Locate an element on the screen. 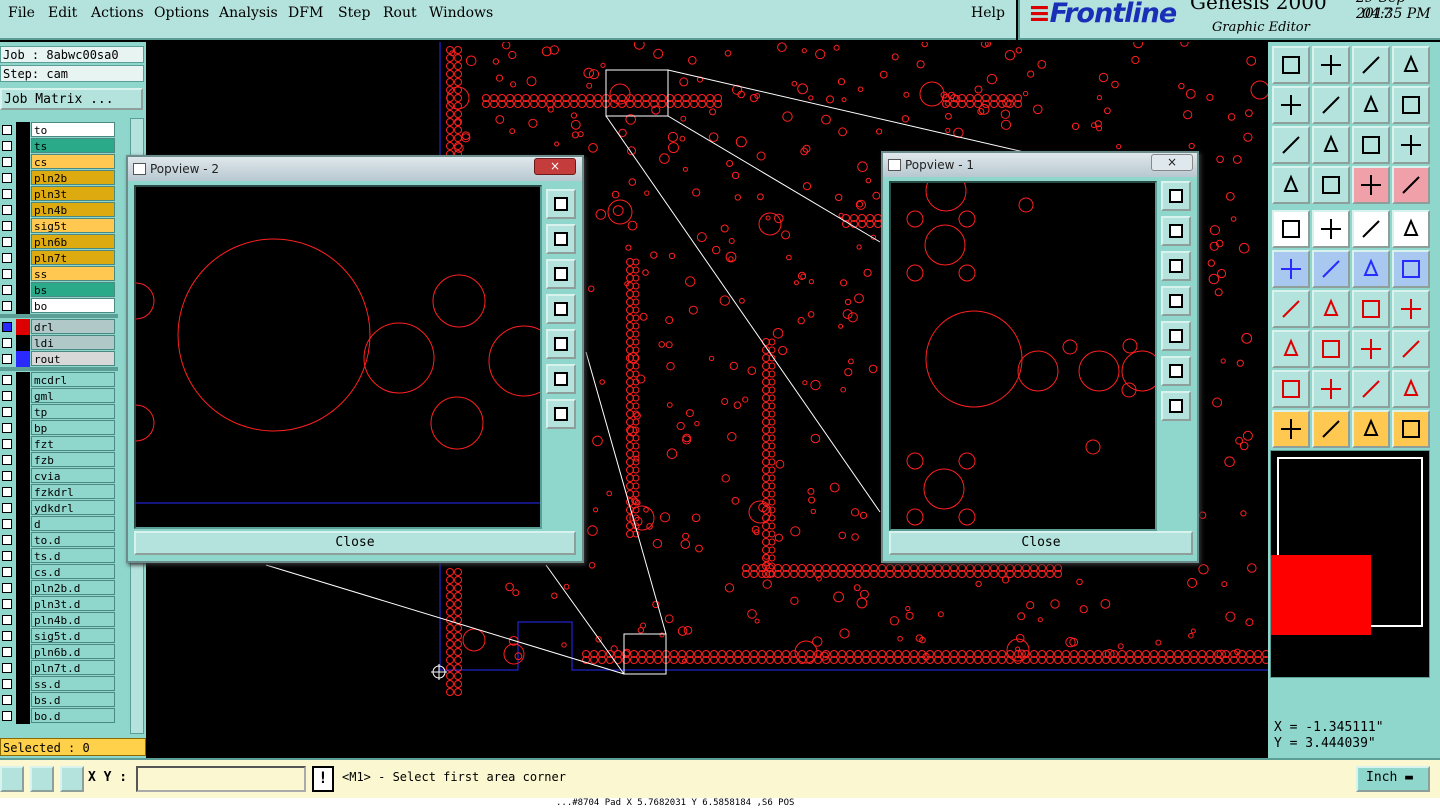 This screenshot has height=808, width=1440. layer-name: bs is located at coordinates (73, 289).